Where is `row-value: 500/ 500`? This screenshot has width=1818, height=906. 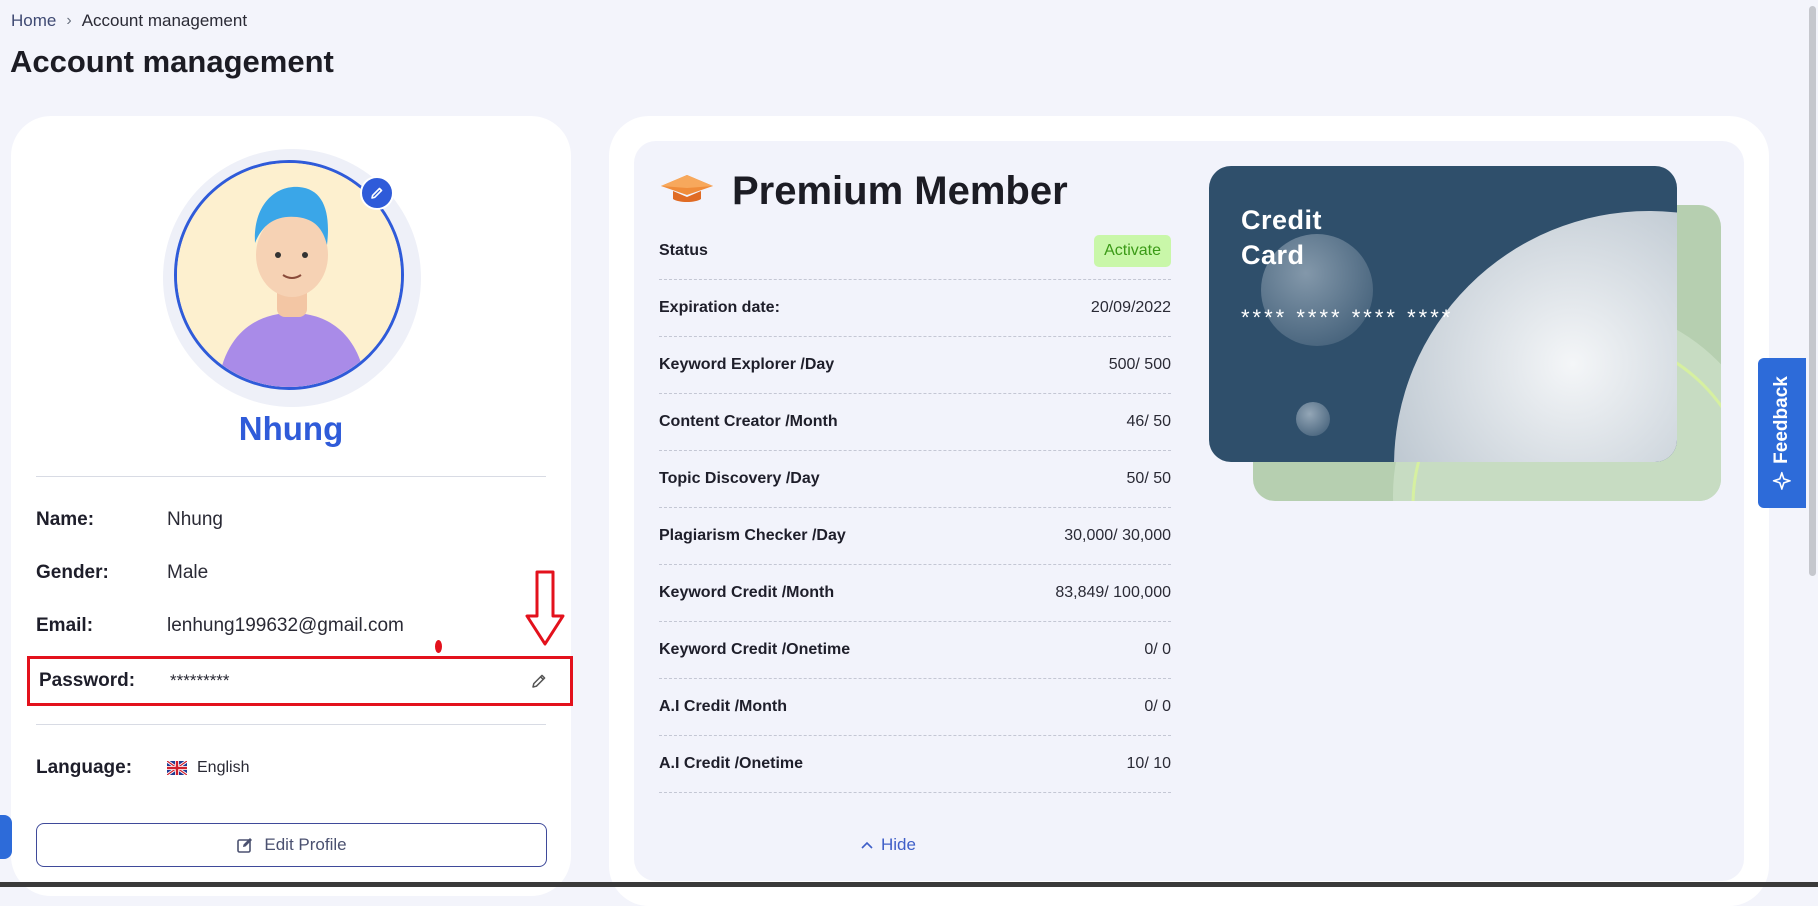
row-value: 500/ 500 is located at coordinates (1139, 364).